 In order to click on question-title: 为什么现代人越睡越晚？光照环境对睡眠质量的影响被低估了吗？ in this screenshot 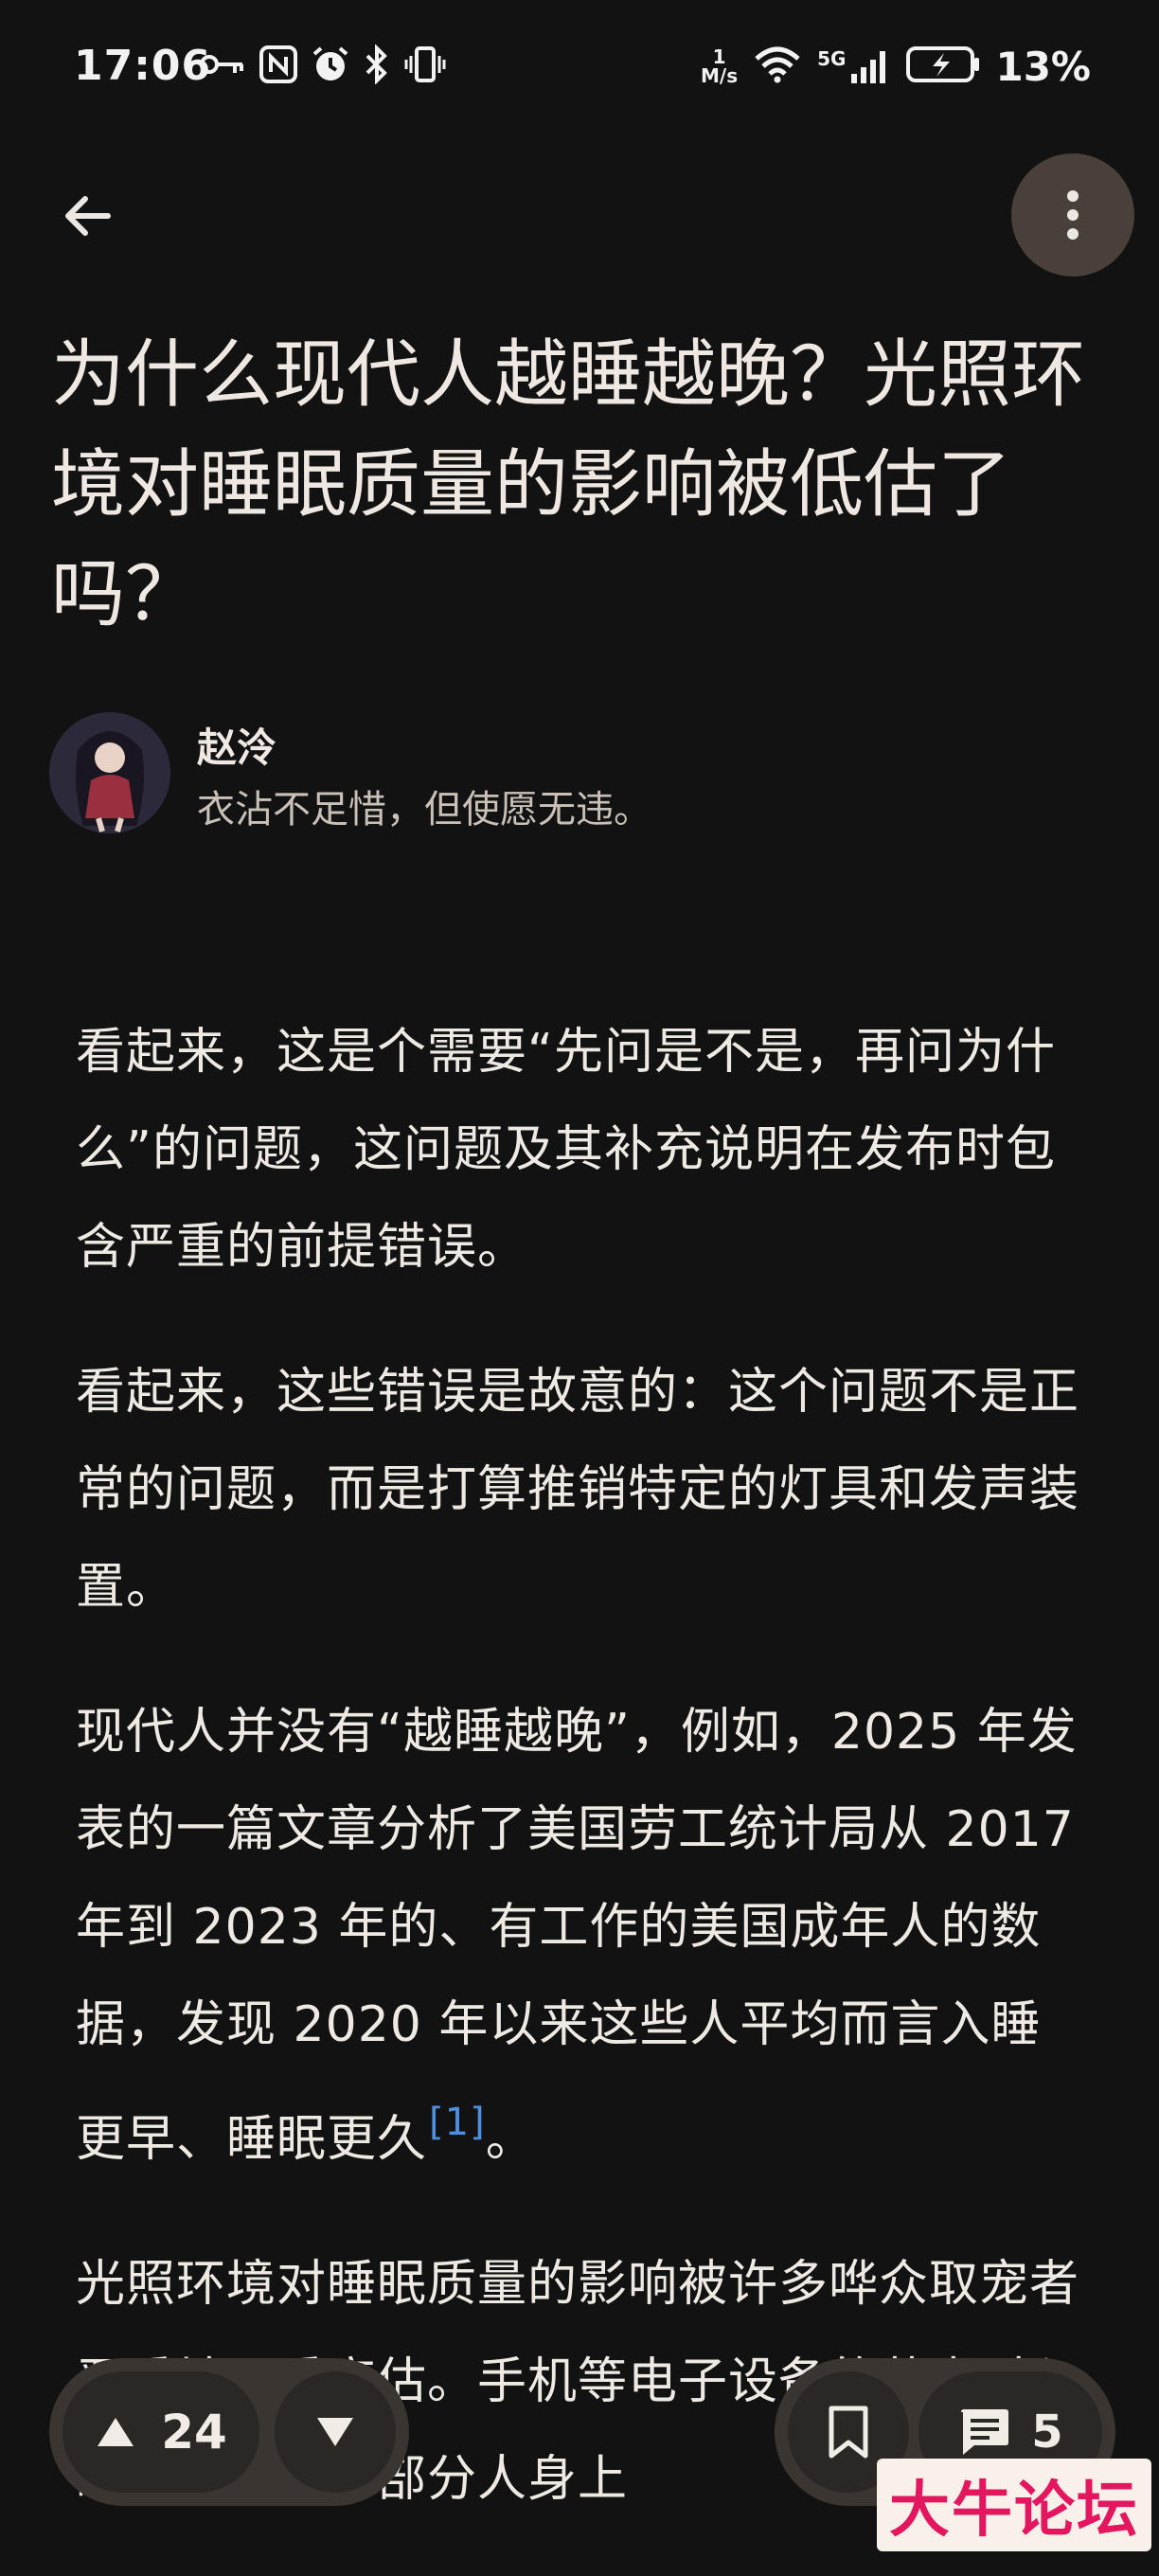, I will do `click(581, 485)`.